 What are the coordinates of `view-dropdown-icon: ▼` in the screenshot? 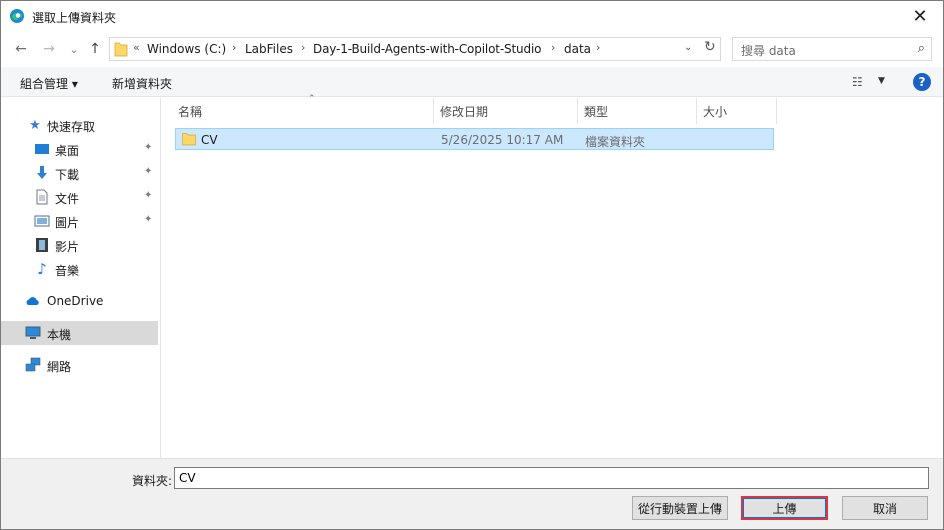 It's located at (881, 81).